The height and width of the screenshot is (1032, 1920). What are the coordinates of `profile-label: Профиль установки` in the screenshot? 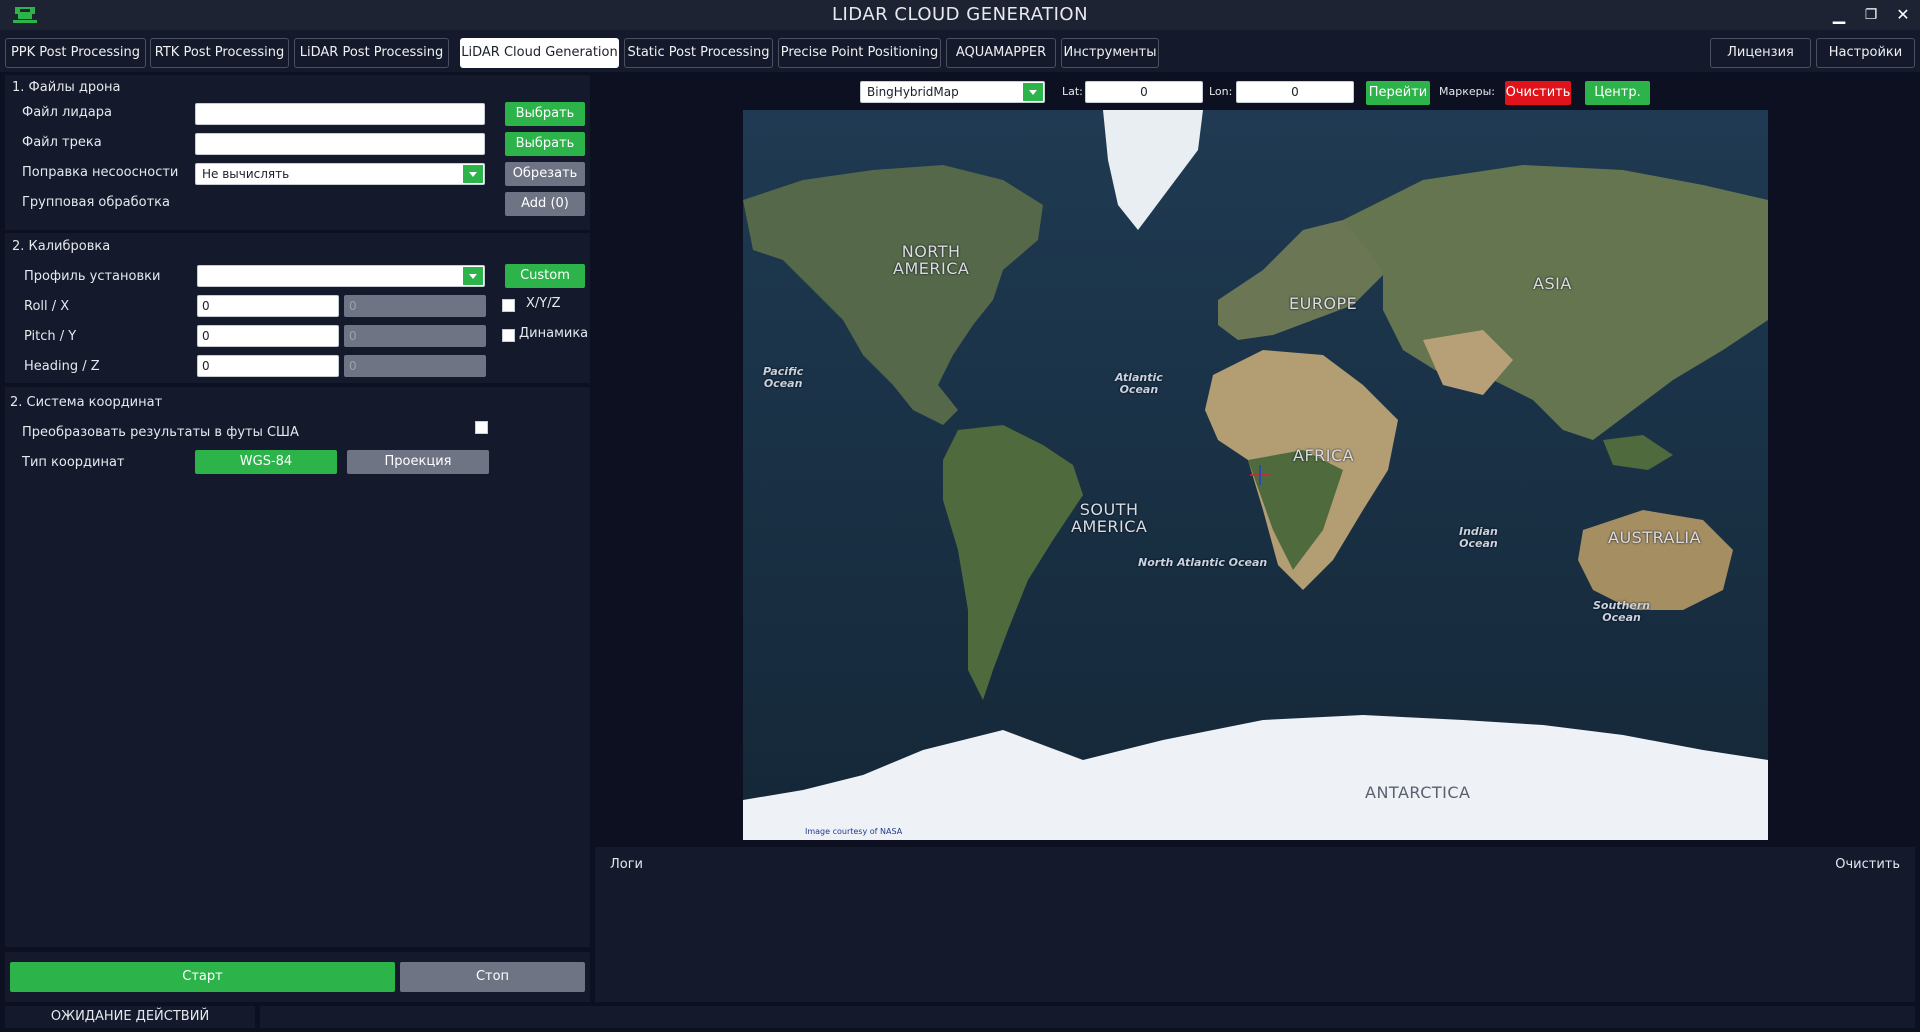 It's located at (92, 276).